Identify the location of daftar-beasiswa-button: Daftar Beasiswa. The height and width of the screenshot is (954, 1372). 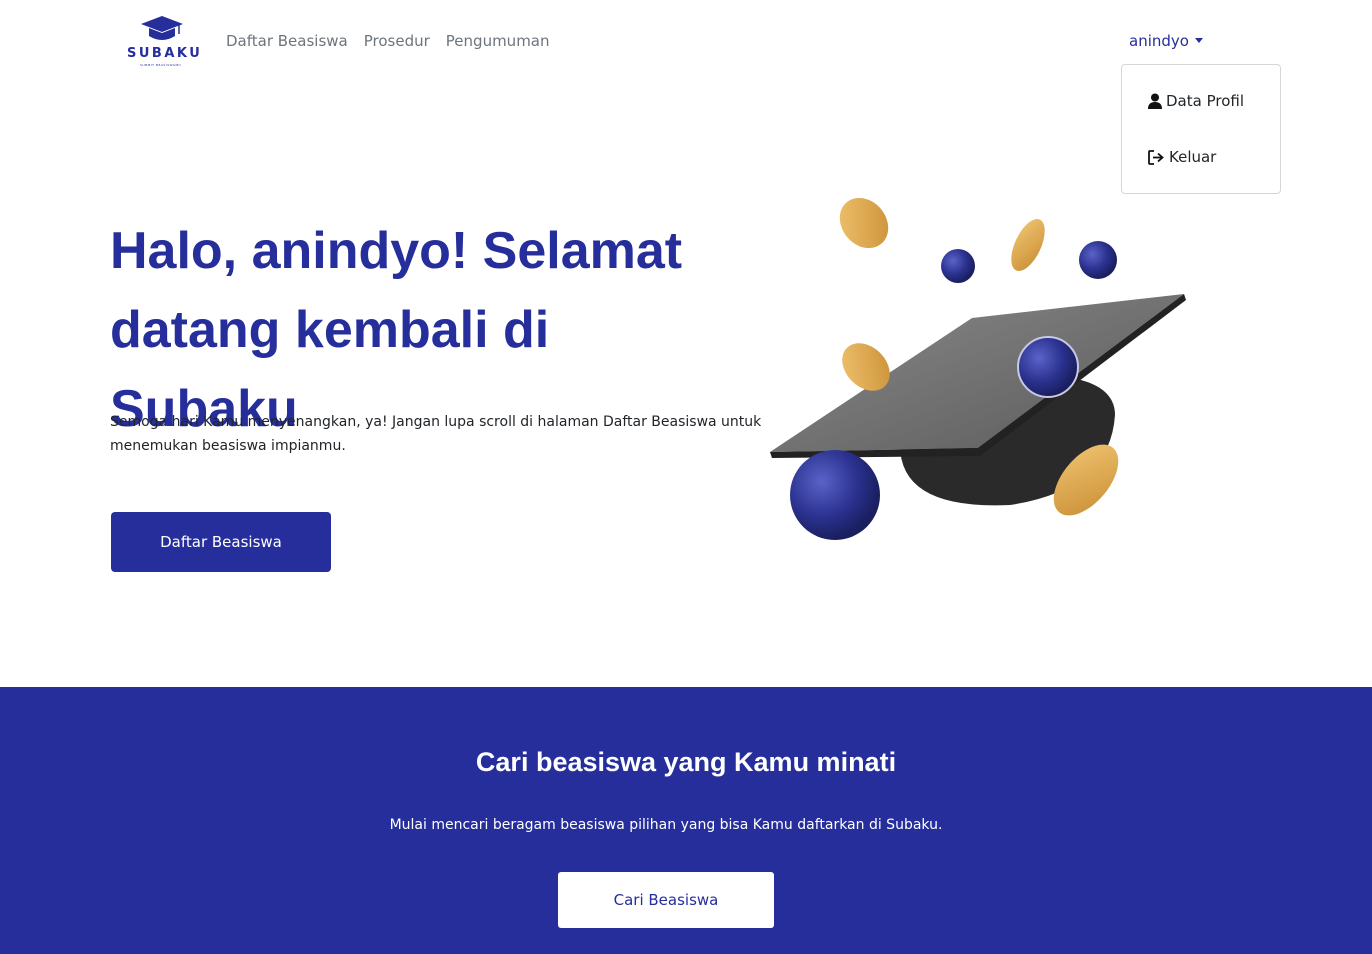
(221, 542).